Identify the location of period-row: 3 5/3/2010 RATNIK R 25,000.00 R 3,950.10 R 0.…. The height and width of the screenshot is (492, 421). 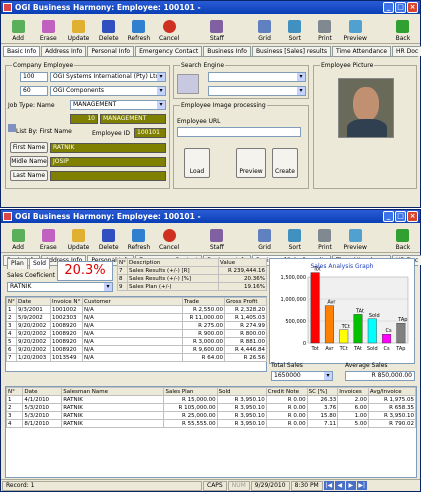
(211, 415).